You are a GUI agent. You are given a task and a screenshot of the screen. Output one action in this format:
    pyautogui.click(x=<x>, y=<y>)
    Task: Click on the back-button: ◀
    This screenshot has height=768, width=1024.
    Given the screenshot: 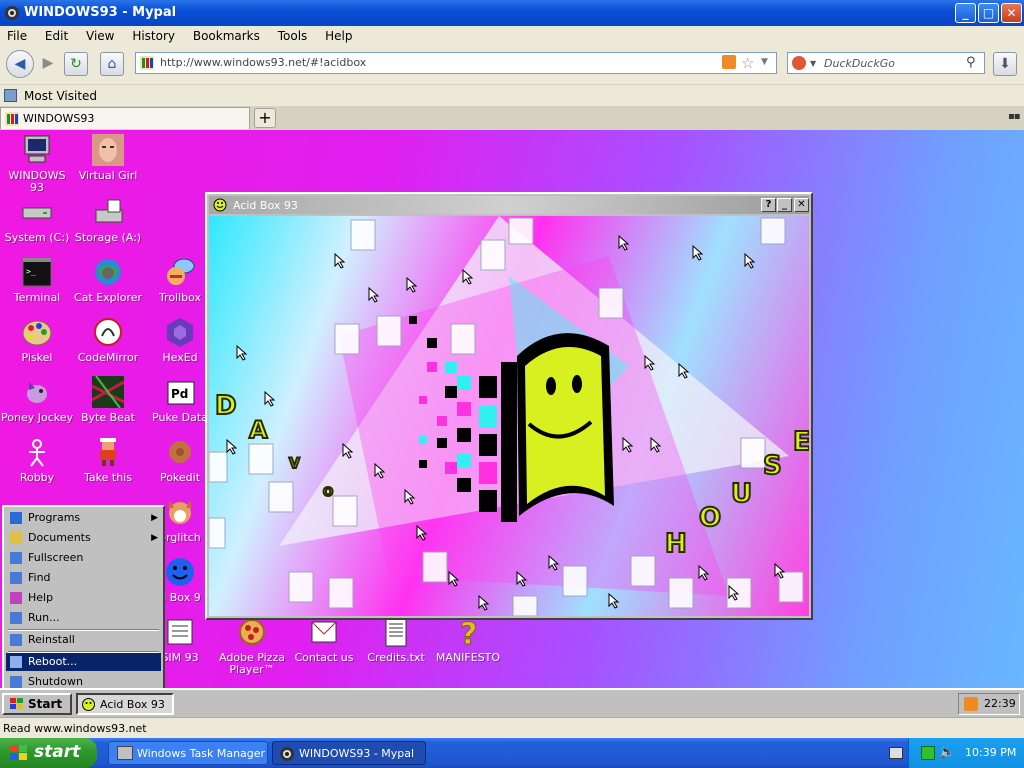 What is the action you would take?
    pyautogui.click(x=20, y=64)
    